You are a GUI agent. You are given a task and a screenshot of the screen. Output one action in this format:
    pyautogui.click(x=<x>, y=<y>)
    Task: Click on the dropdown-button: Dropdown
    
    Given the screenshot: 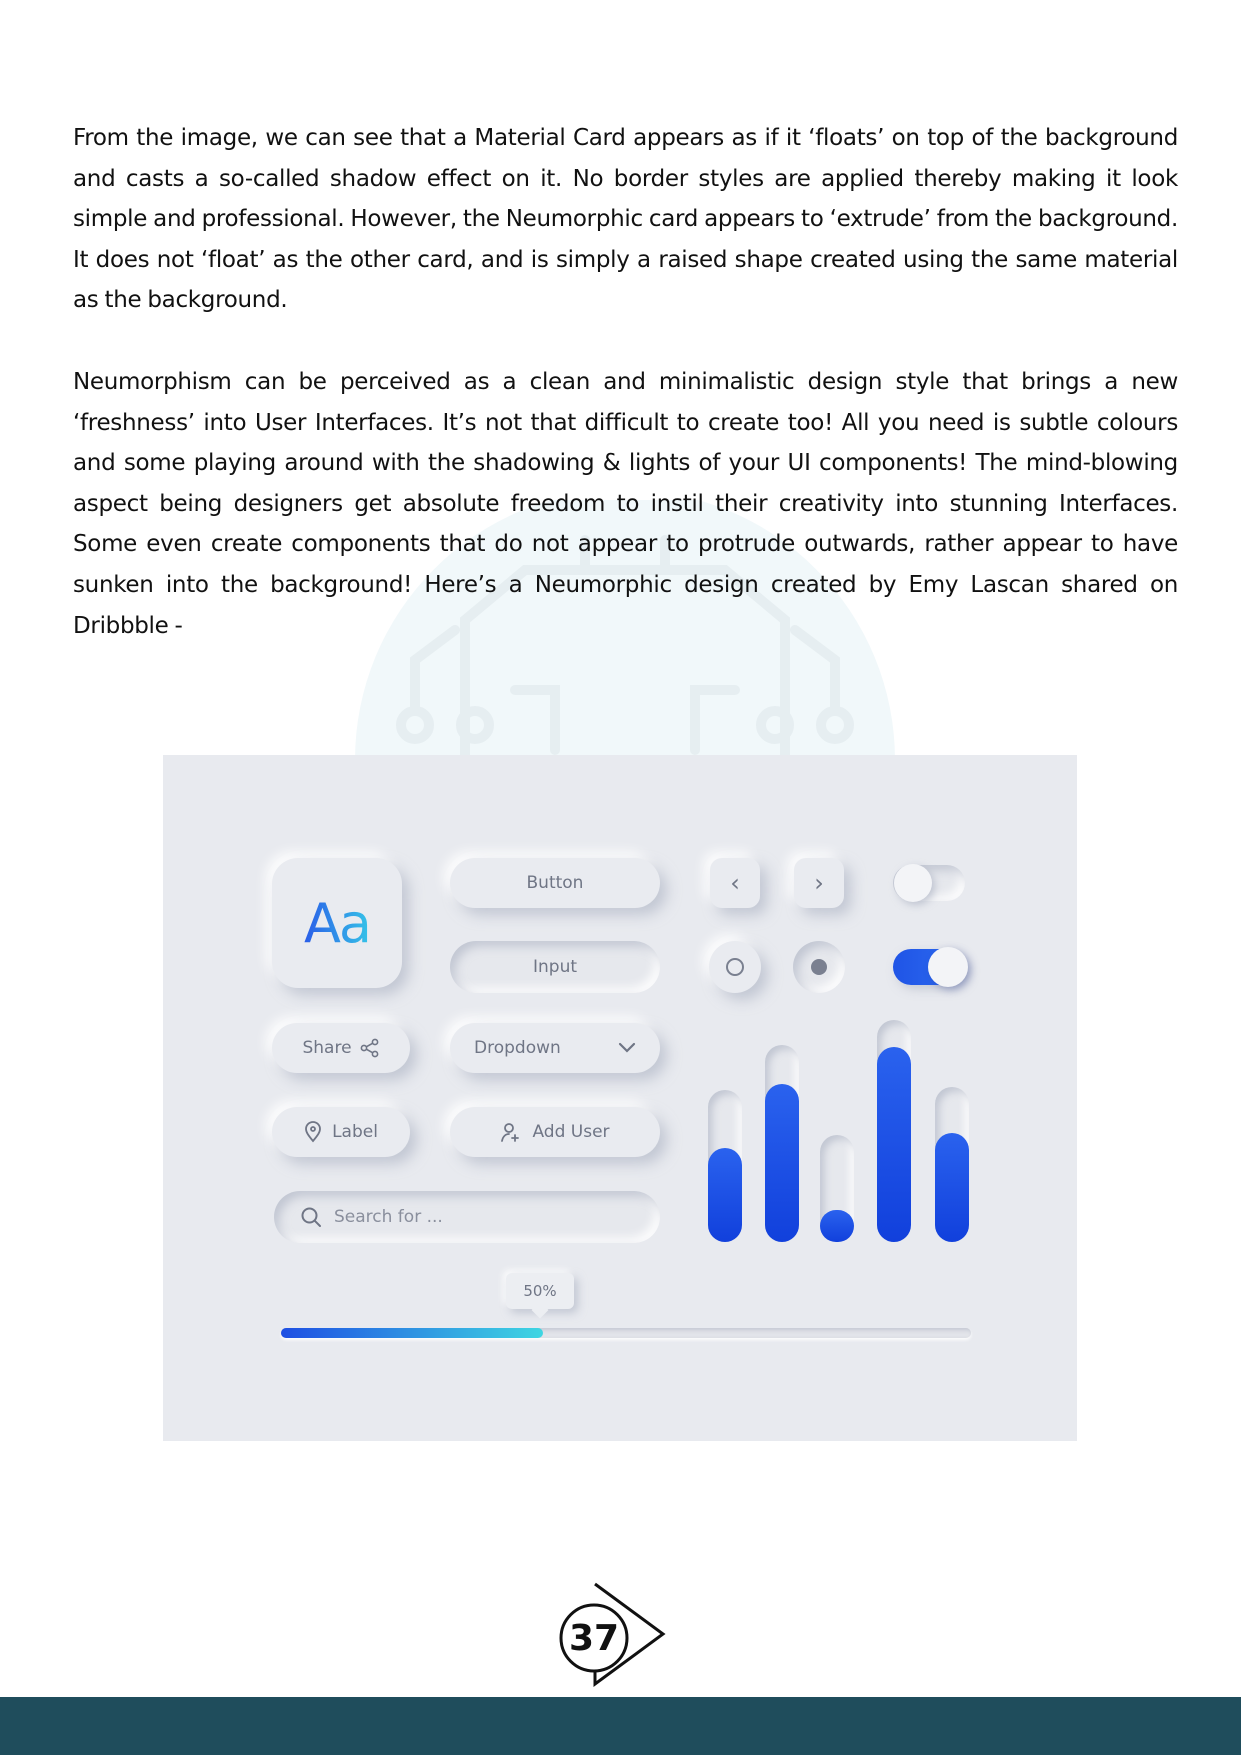 What is the action you would take?
    pyautogui.click(x=555, y=1048)
    